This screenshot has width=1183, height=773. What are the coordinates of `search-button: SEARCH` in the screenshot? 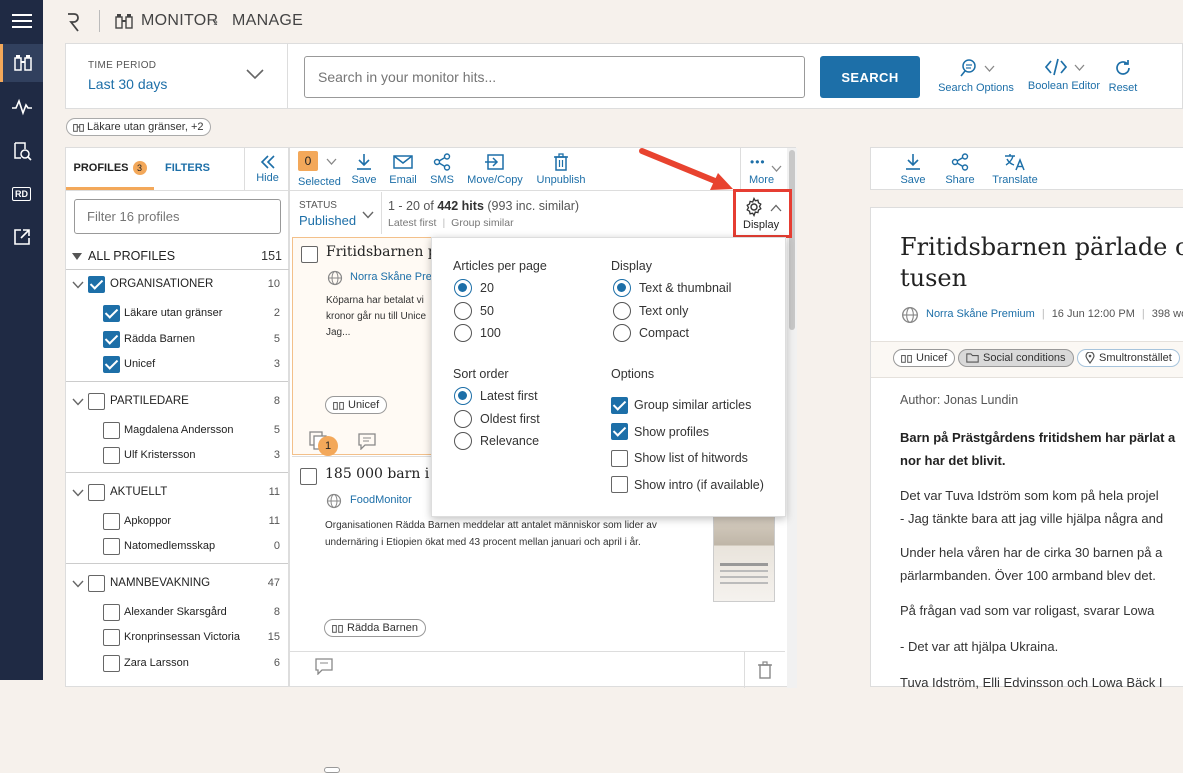 It's located at (870, 77).